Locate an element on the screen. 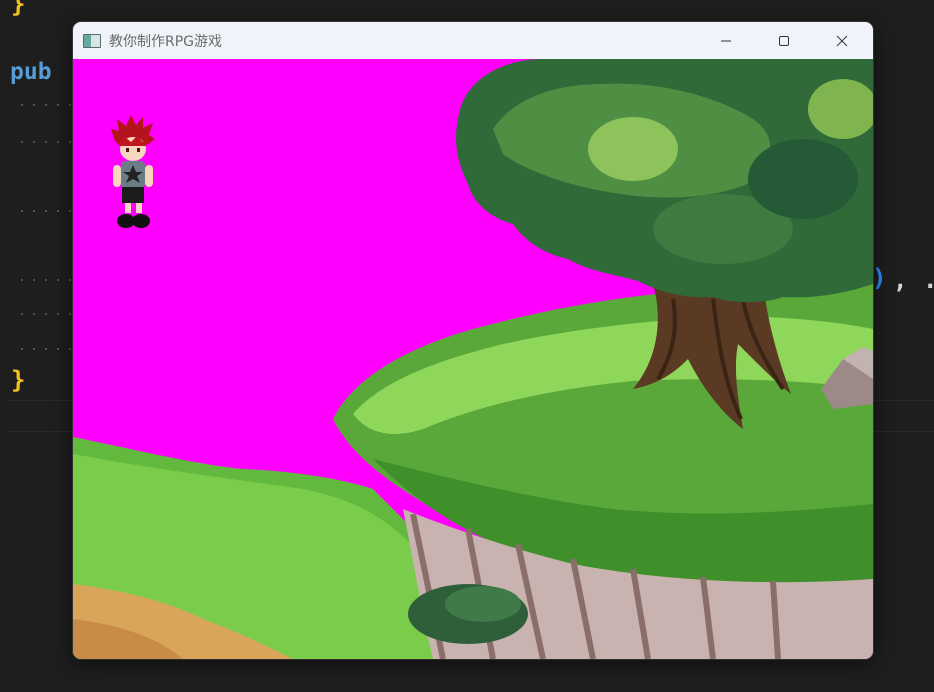 The image size is (934, 692). app-window-icon is located at coordinates (92, 40).